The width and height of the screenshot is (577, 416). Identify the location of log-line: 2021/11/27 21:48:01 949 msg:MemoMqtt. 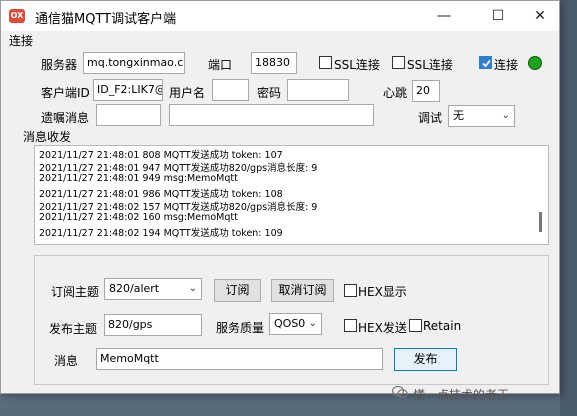
(138, 178).